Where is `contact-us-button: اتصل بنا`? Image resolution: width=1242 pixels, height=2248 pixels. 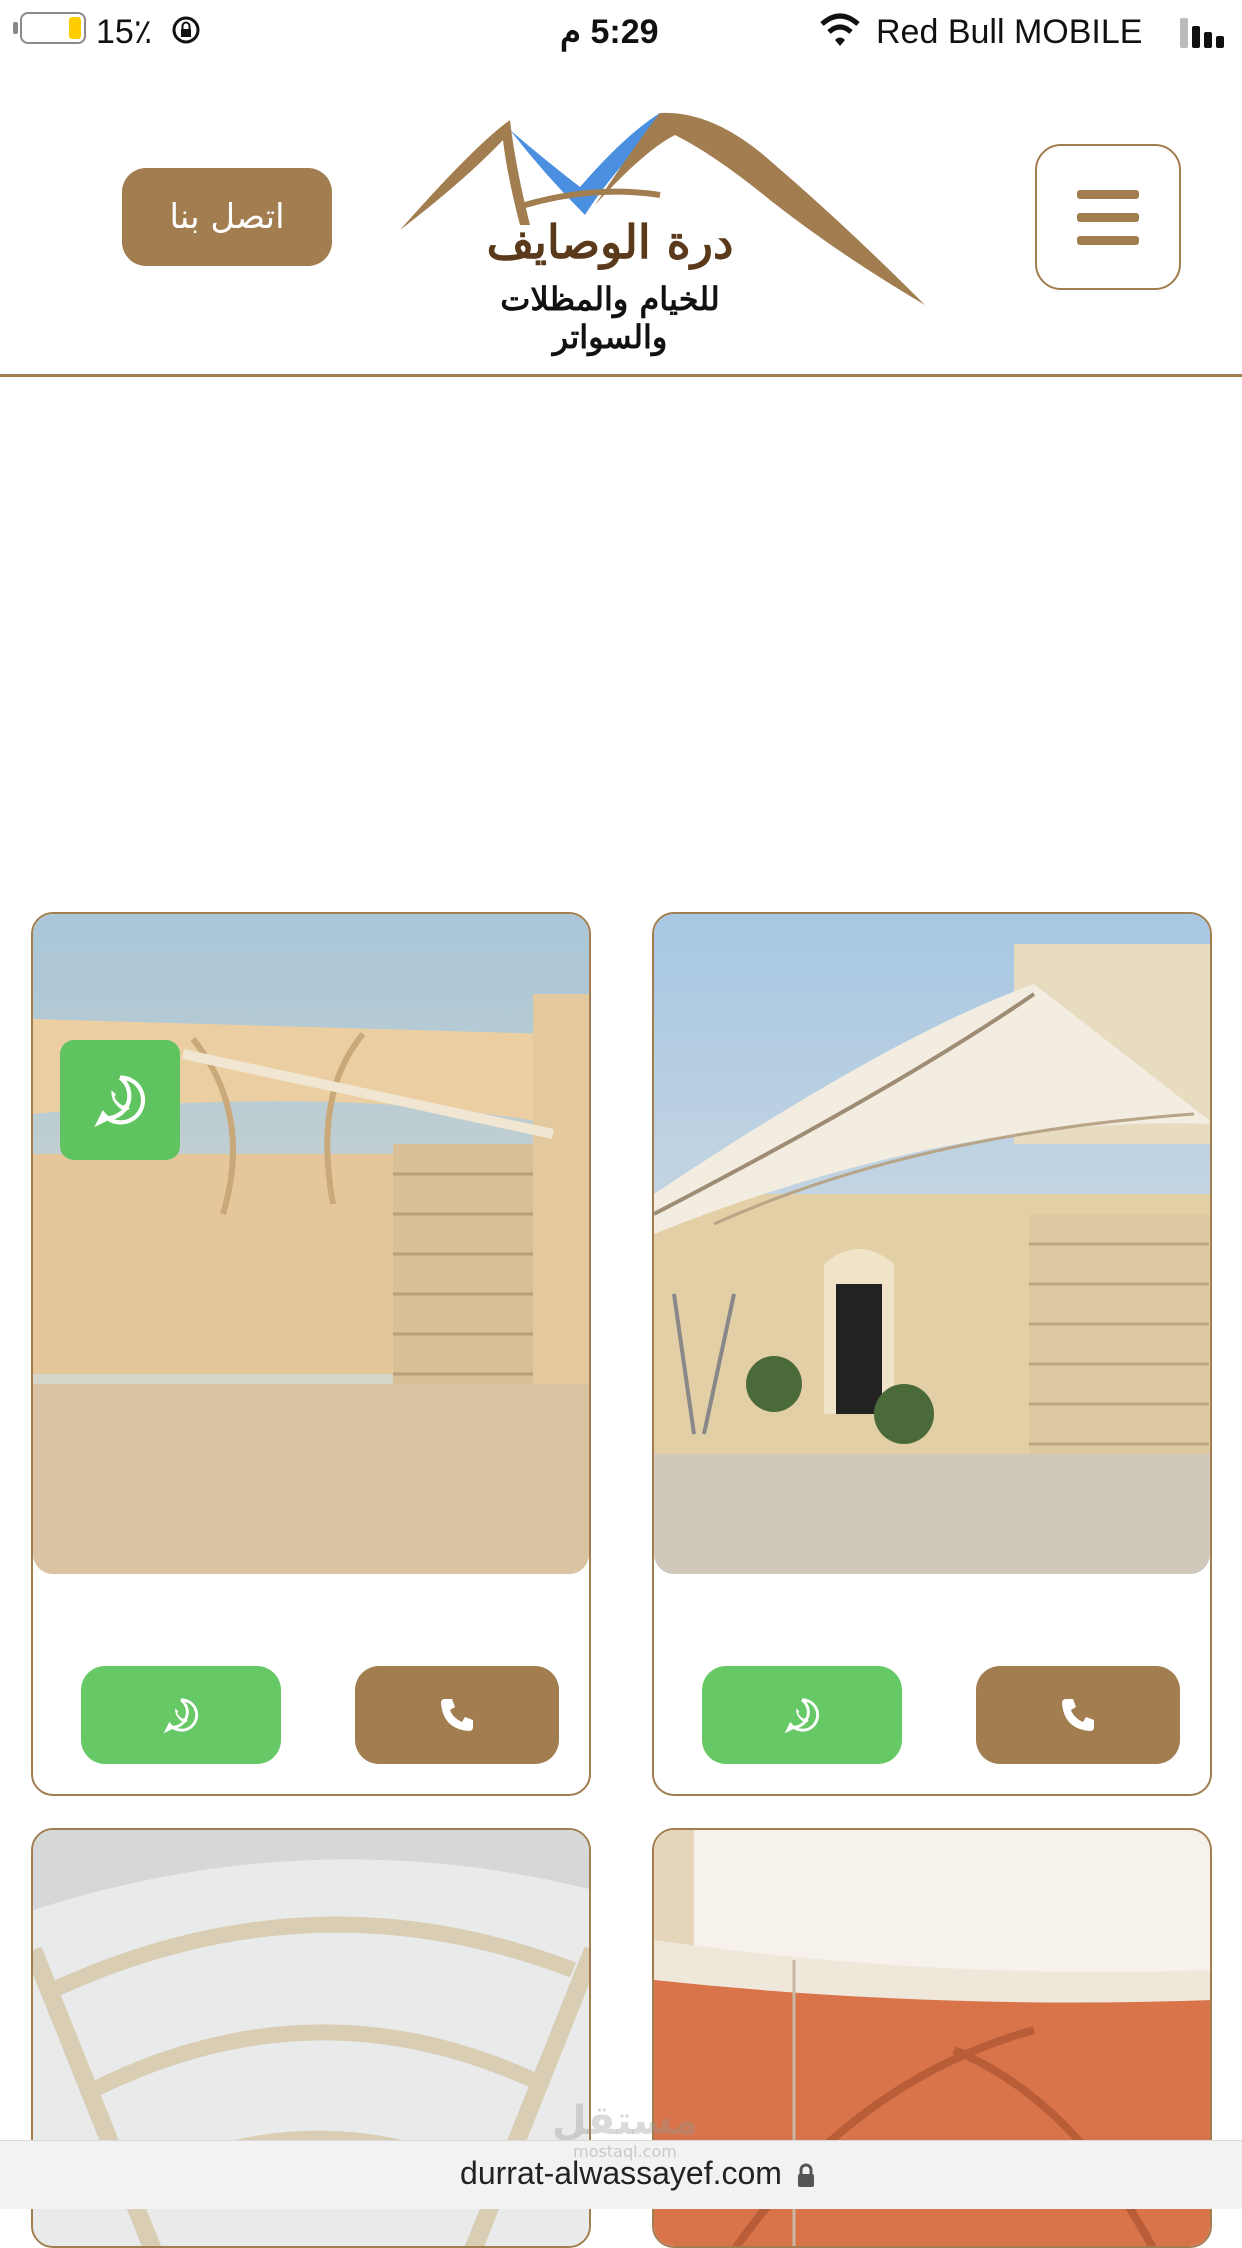
contact-us-button: اتصل بنا is located at coordinates (227, 217).